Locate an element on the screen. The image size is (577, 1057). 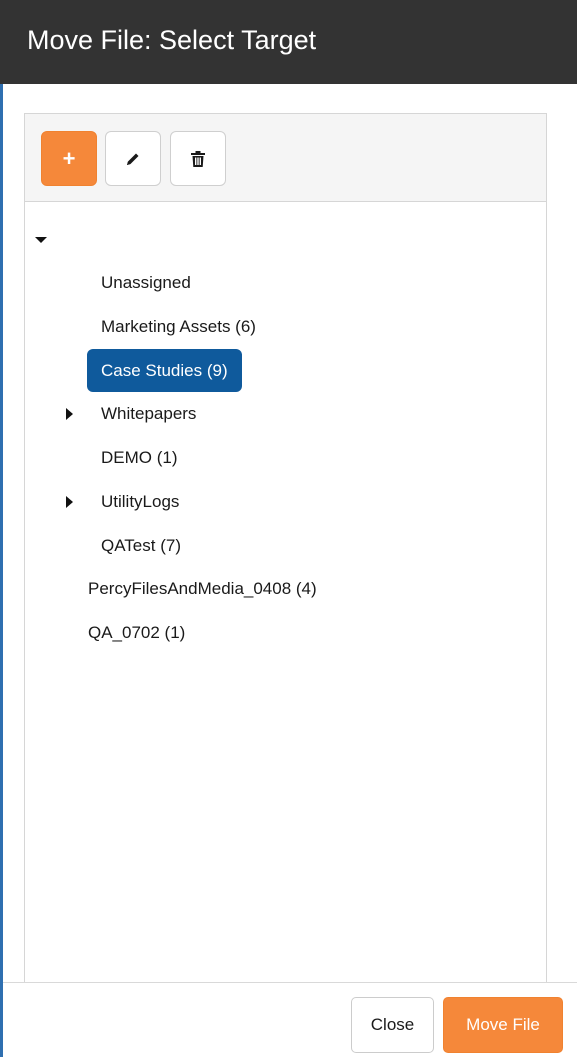
tree-item: Marketing Assets (6) is located at coordinates (178, 327).